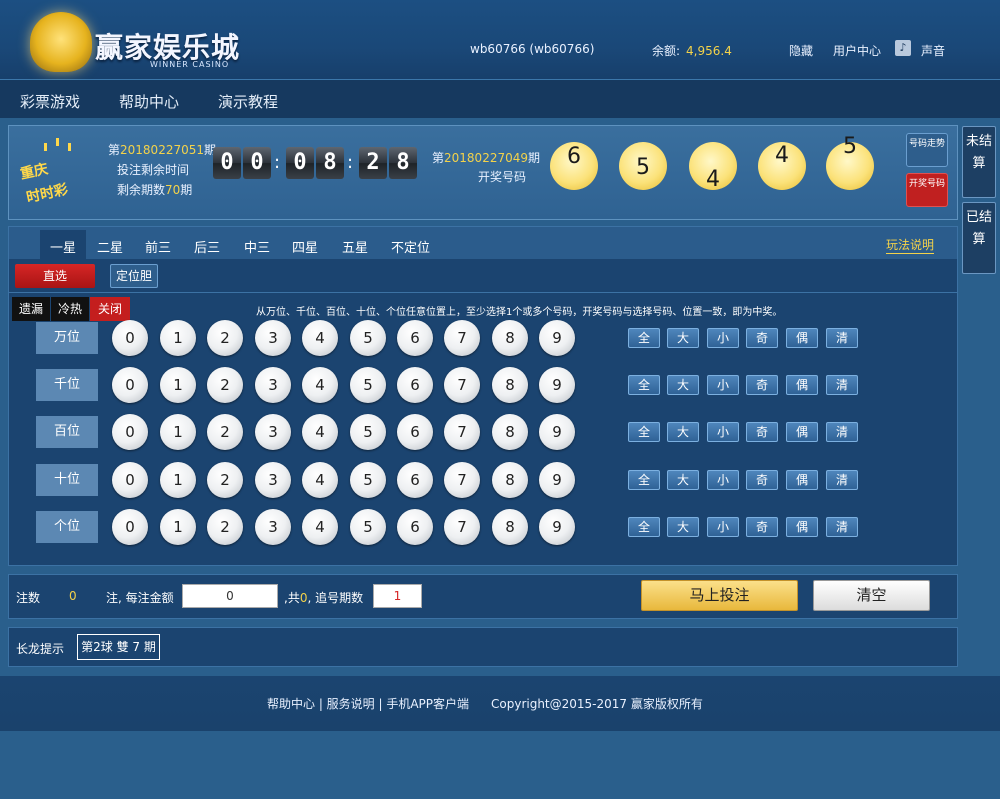 This screenshot has height=799, width=1000. I want to click on sound-icon: ♪, so click(903, 48).